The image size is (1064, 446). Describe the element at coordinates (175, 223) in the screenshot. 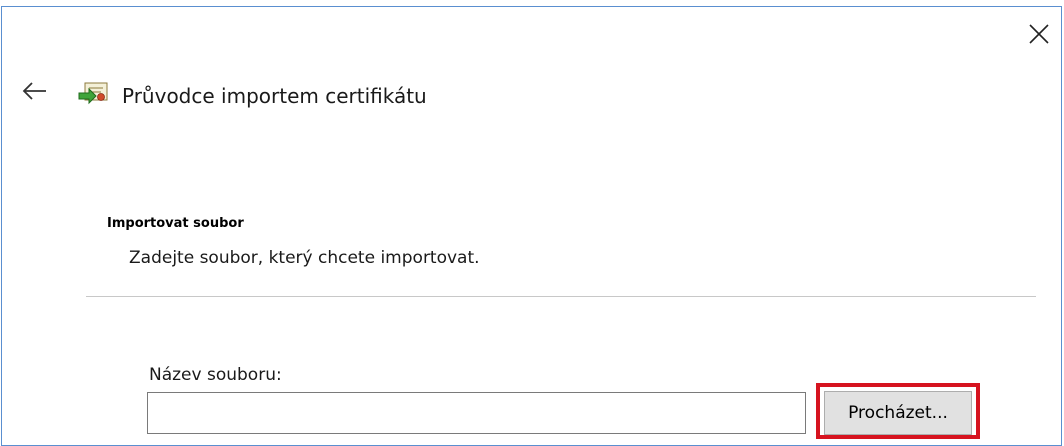

I see `section-heading: Importovat soubor` at that location.